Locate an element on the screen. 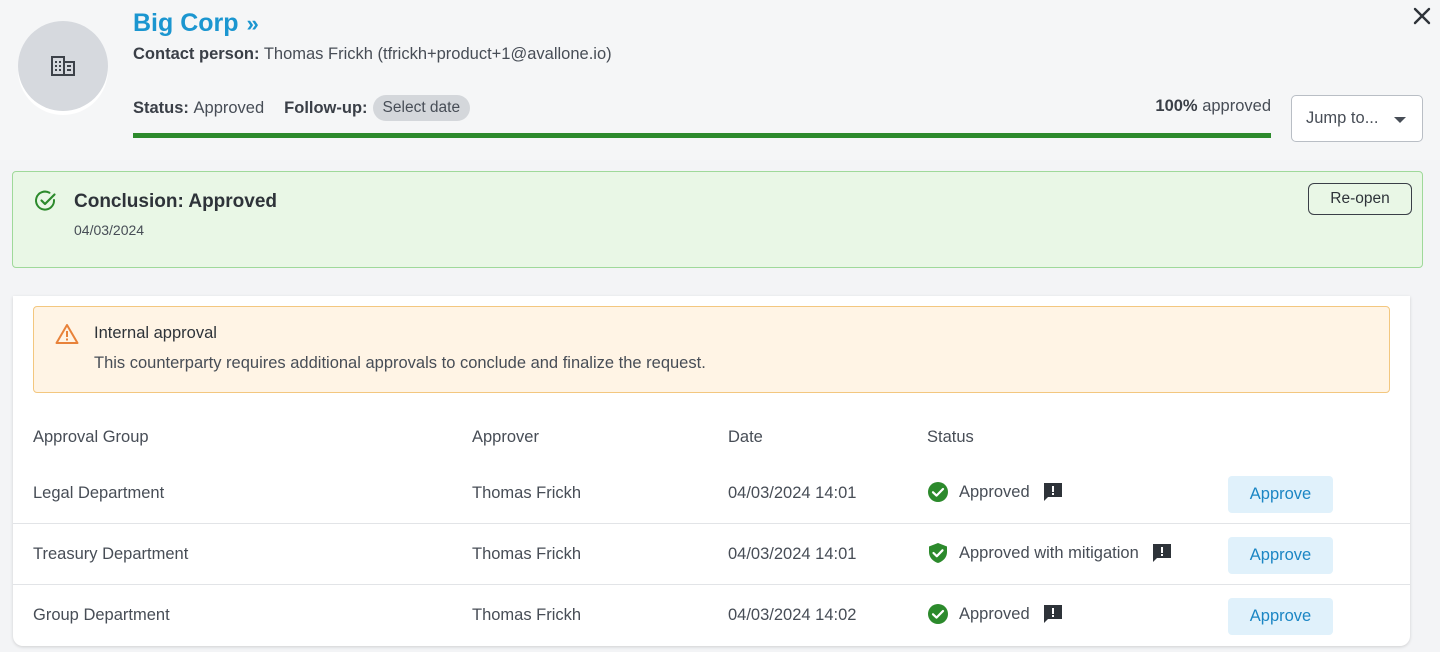  status-line: Status: Approved Follow-up: Select date is located at coordinates (302, 108).